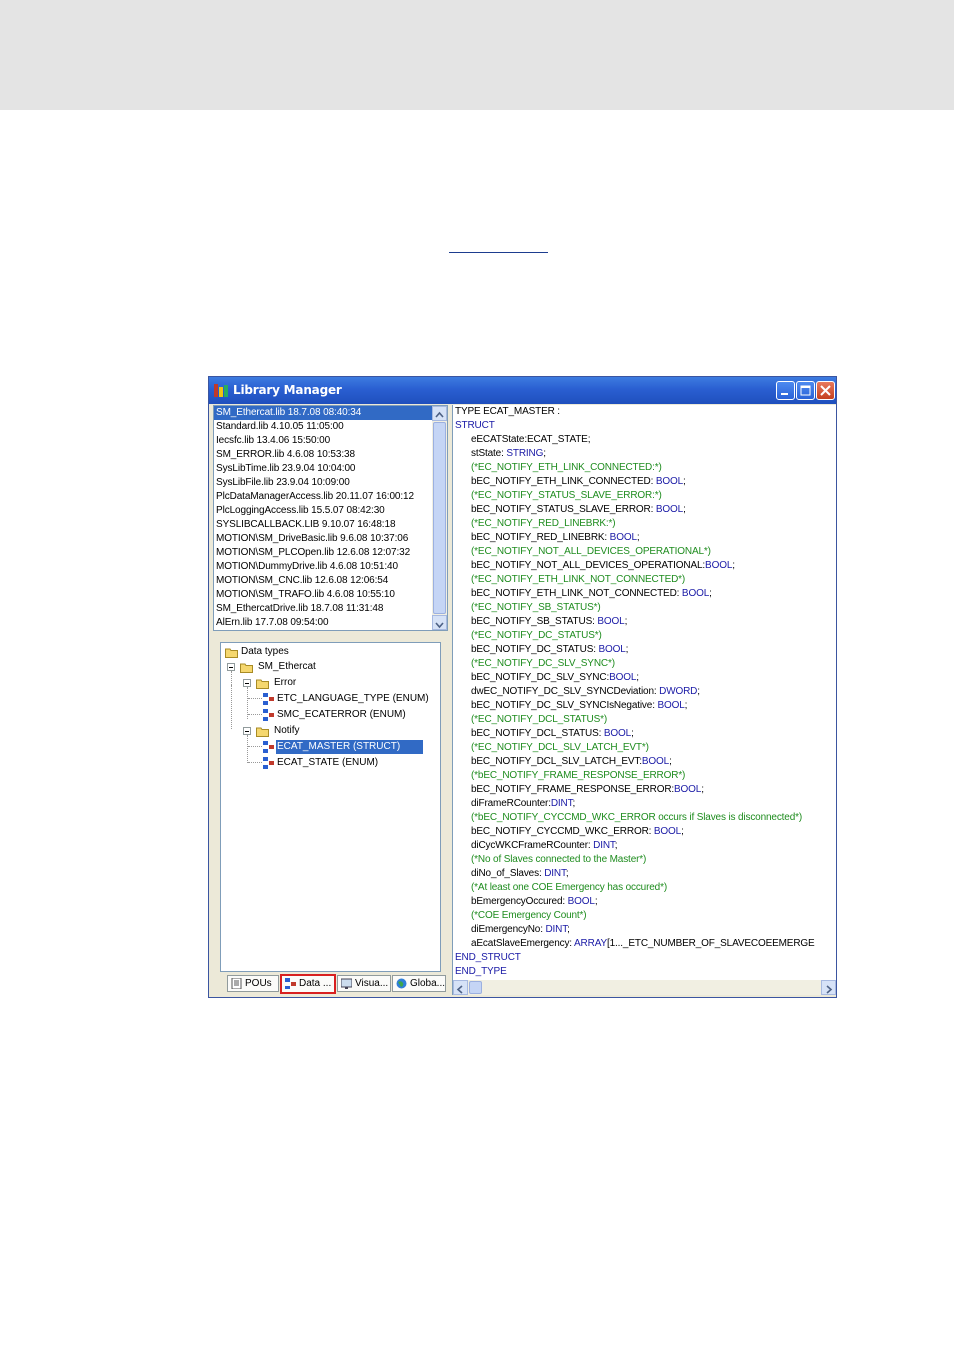  What do you see at coordinates (330, 469) in the screenshot?
I see `library-item: SysLibTime.lib 23.9.04 10:04:00` at bounding box center [330, 469].